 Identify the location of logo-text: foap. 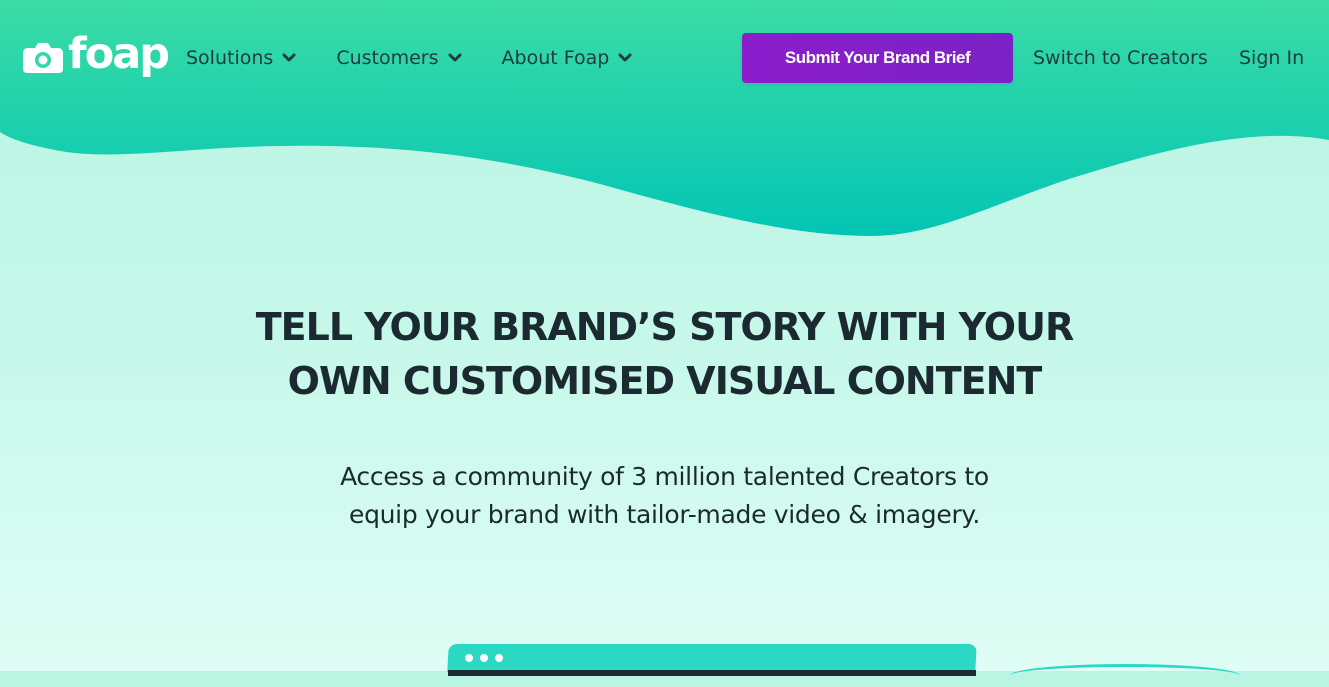
(119, 53).